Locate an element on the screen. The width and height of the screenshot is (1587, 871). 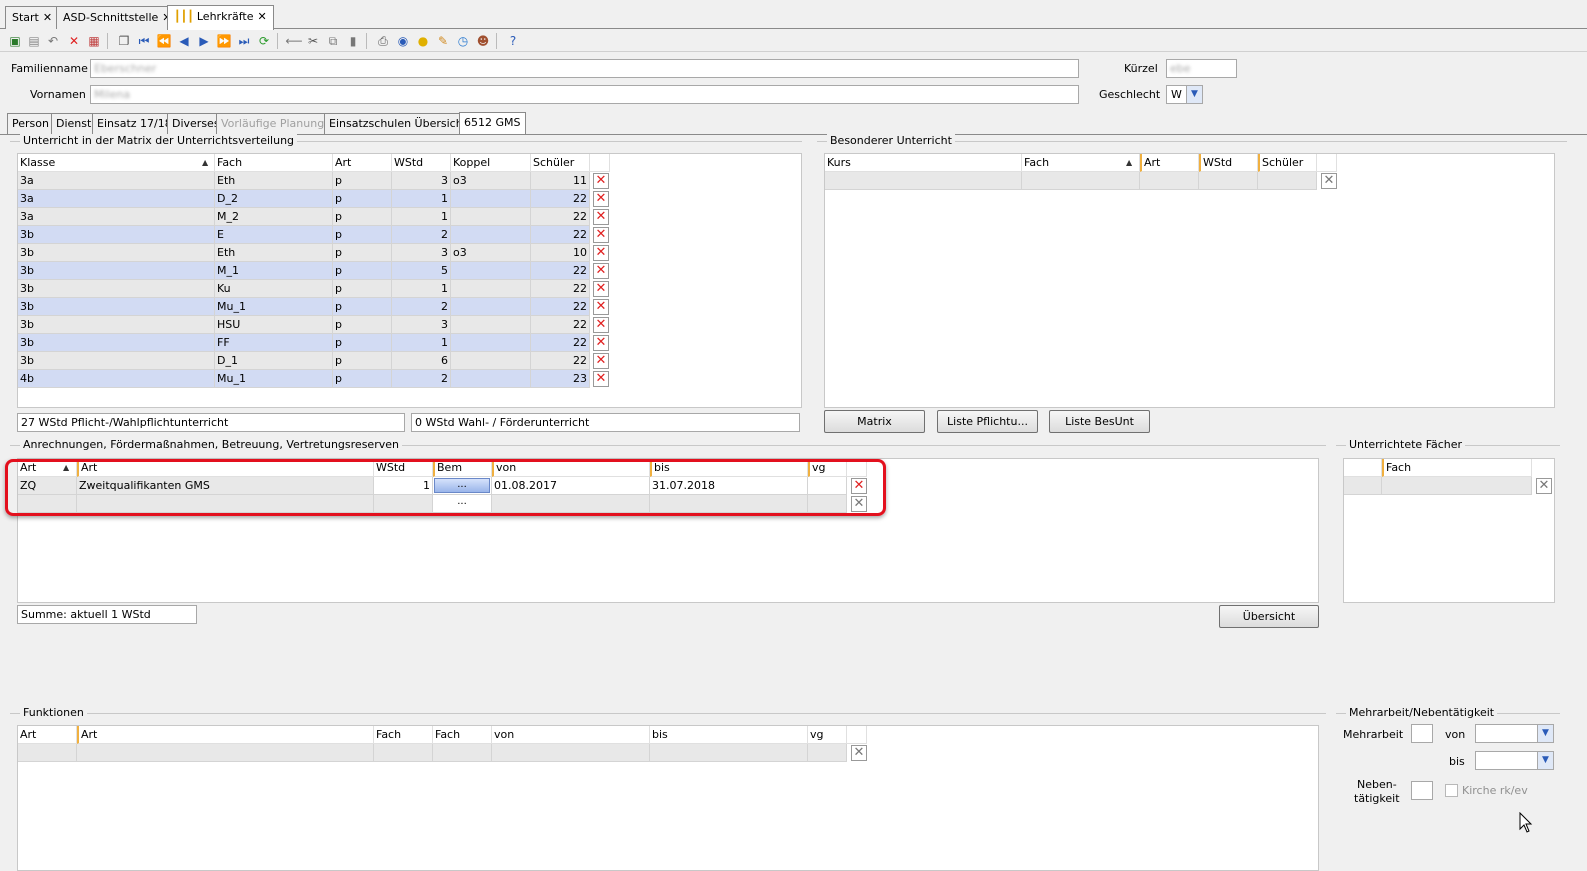
cell-fach: M_2 is located at coordinates (274, 217).